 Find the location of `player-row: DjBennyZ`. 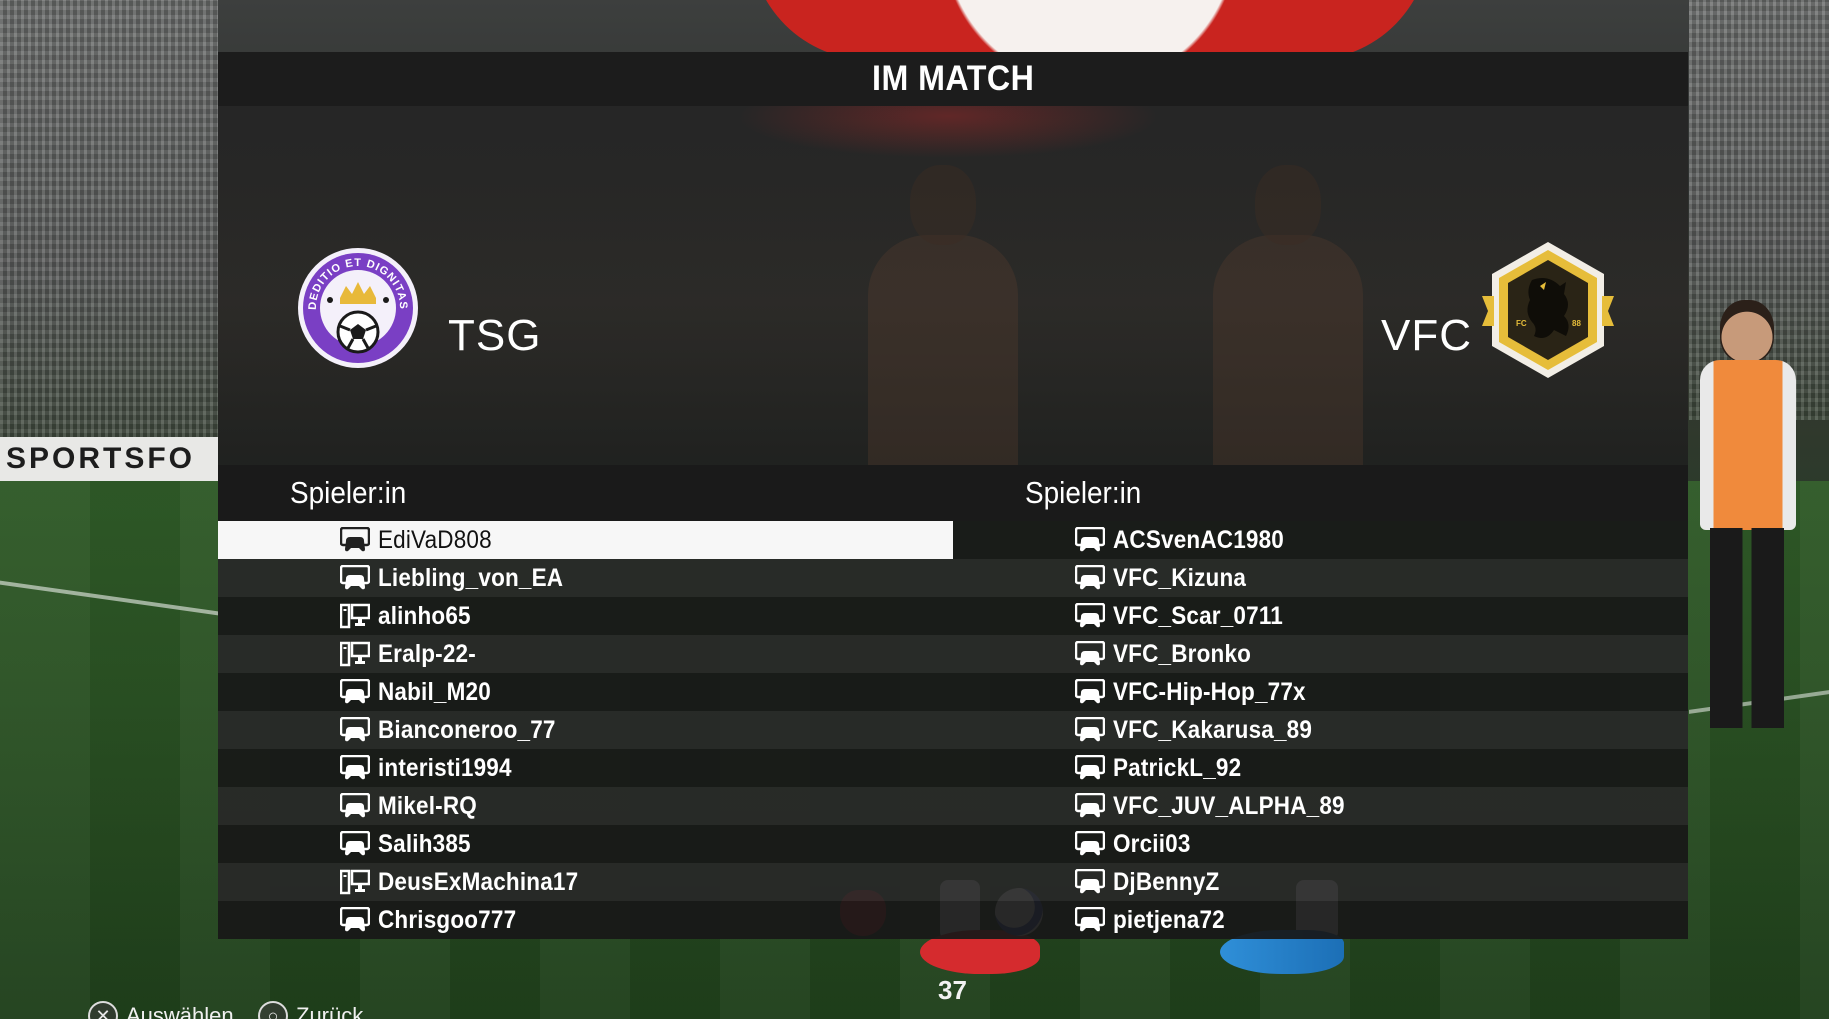

player-row: DjBennyZ is located at coordinates (1320, 882).